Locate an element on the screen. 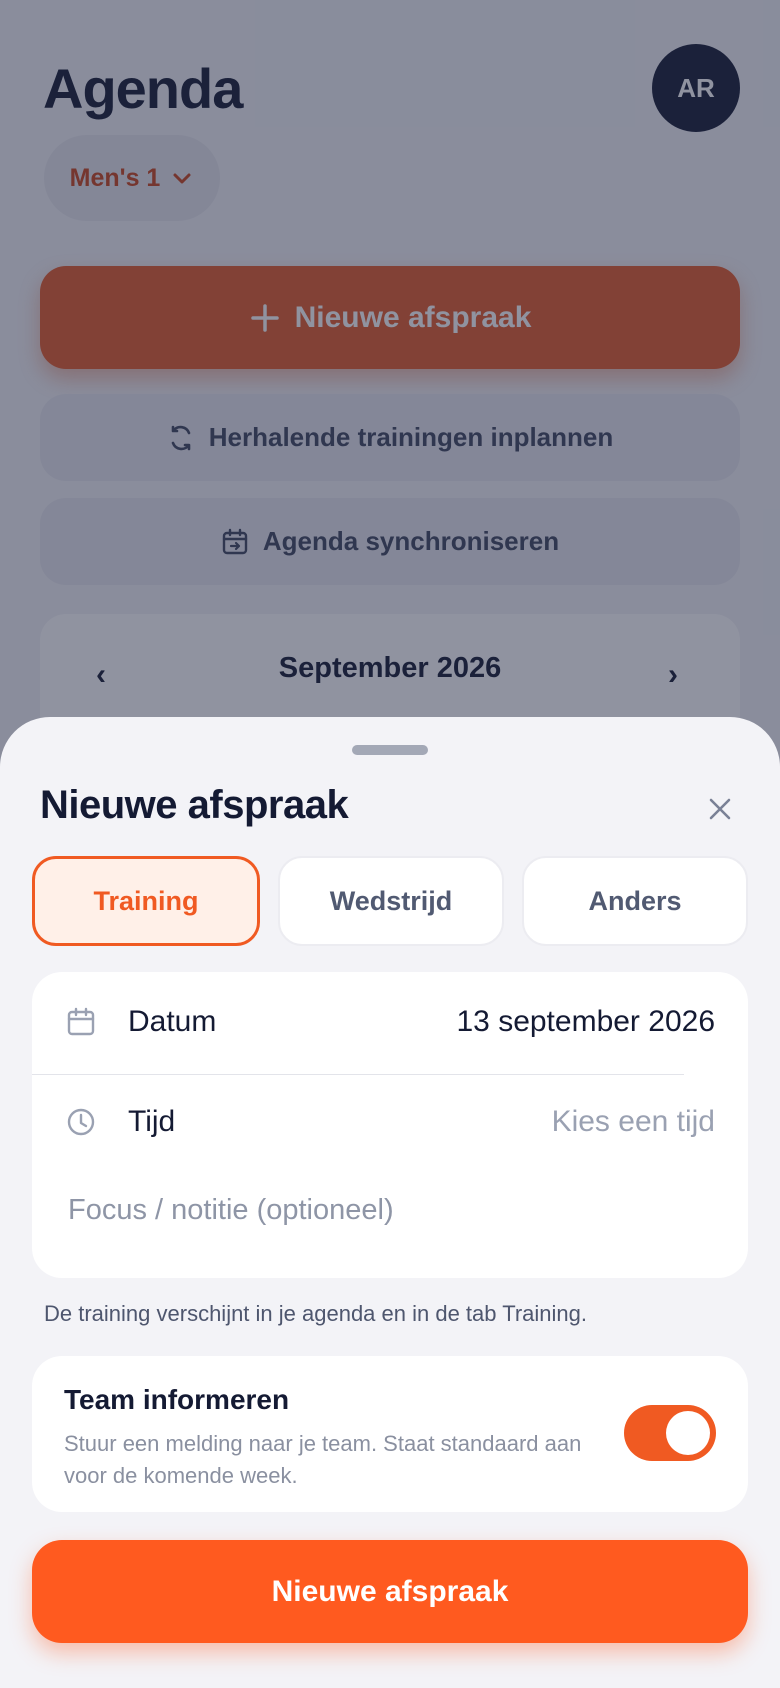 This screenshot has height=1688, width=780. submit-appointment-button: Nieuwe afspraak is located at coordinates (390, 1591).